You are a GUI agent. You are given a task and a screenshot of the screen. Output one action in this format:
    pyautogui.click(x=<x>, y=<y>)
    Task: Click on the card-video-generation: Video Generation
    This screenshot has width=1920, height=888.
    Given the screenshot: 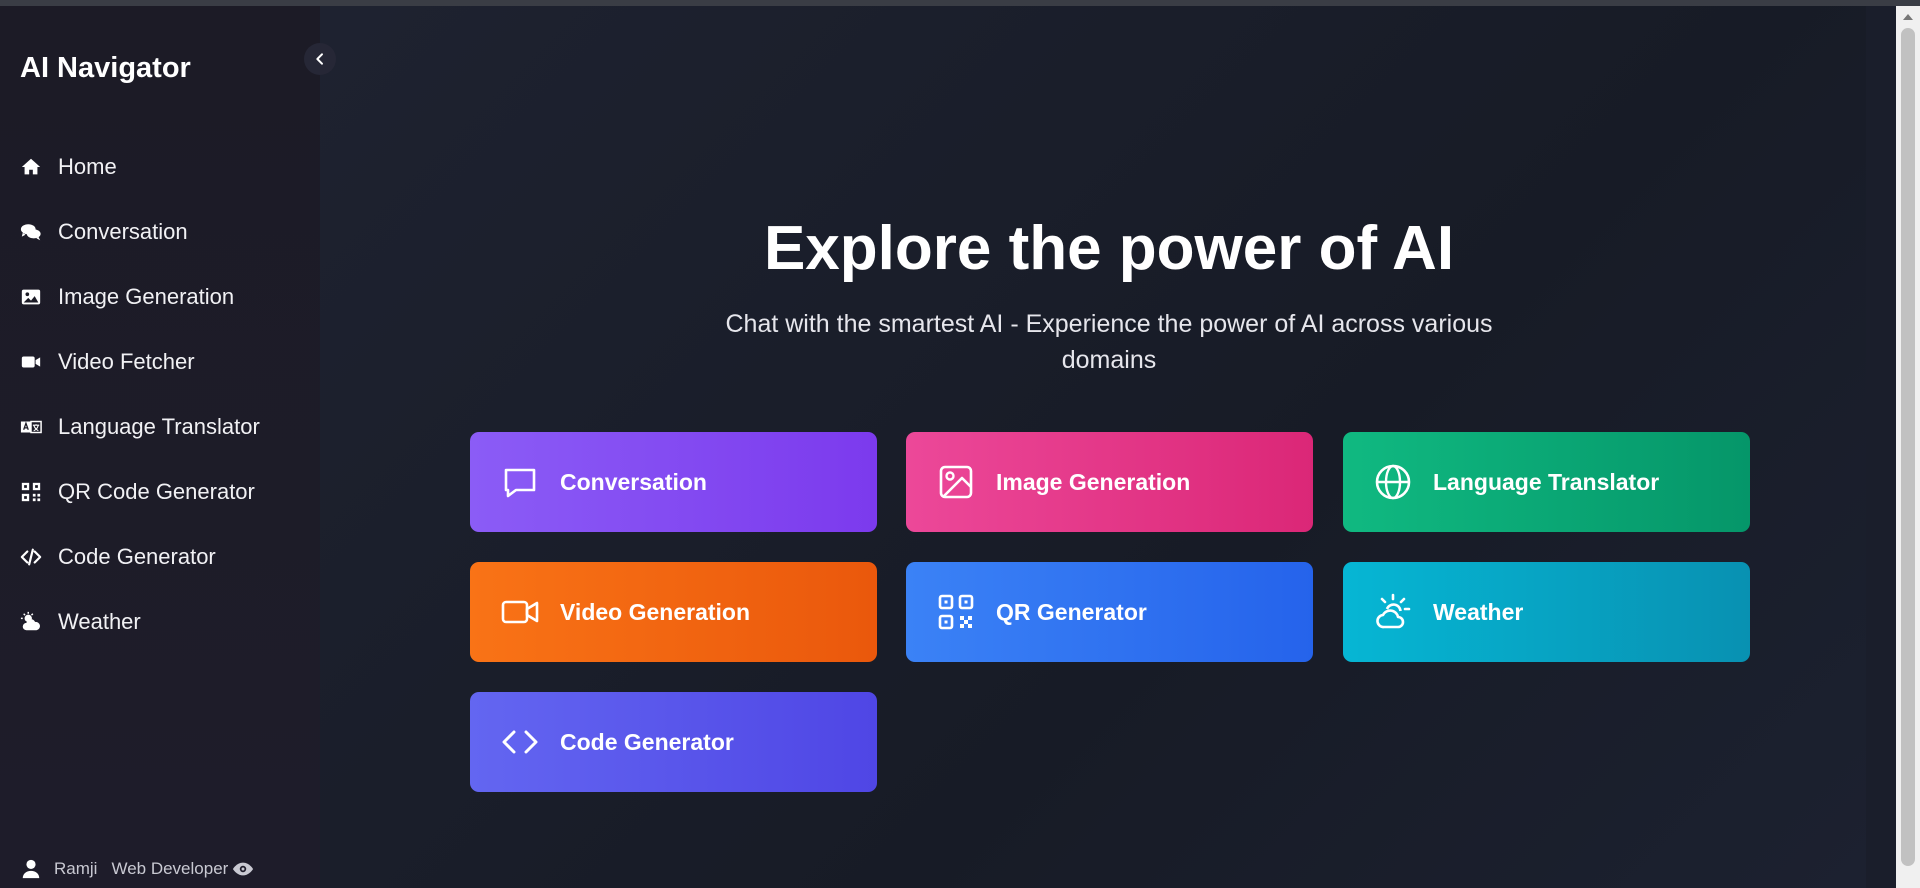 What is the action you would take?
    pyautogui.click(x=673, y=612)
    